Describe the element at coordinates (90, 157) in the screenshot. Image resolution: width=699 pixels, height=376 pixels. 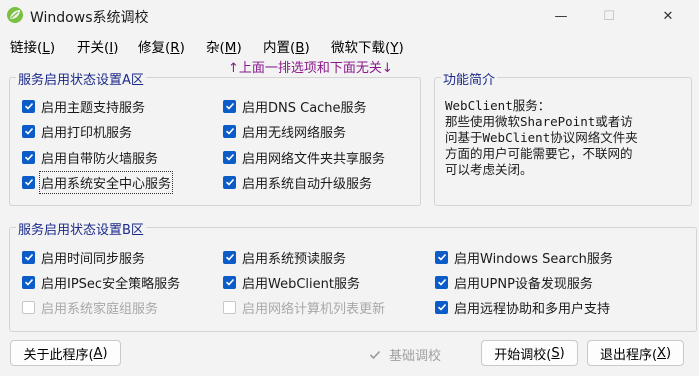
I see `checkbox-firewall-service: 启用自带防火墙服务` at that location.